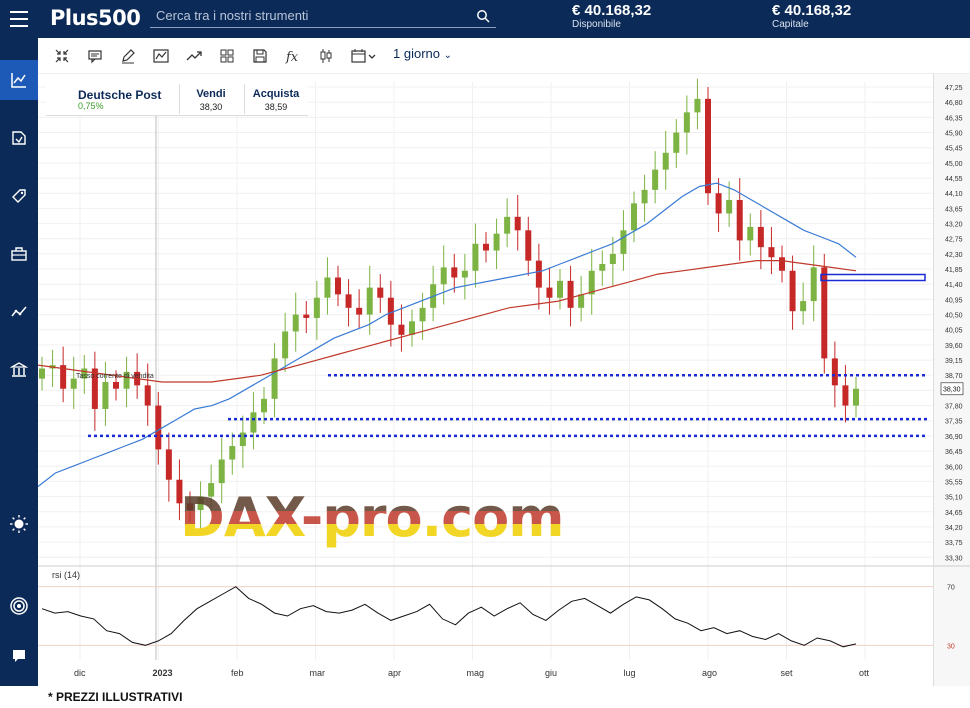 This screenshot has width=970, height=708. Describe the element at coordinates (954, 270) in the screenshot. I see `price-tick-label: 41,85` at that location.